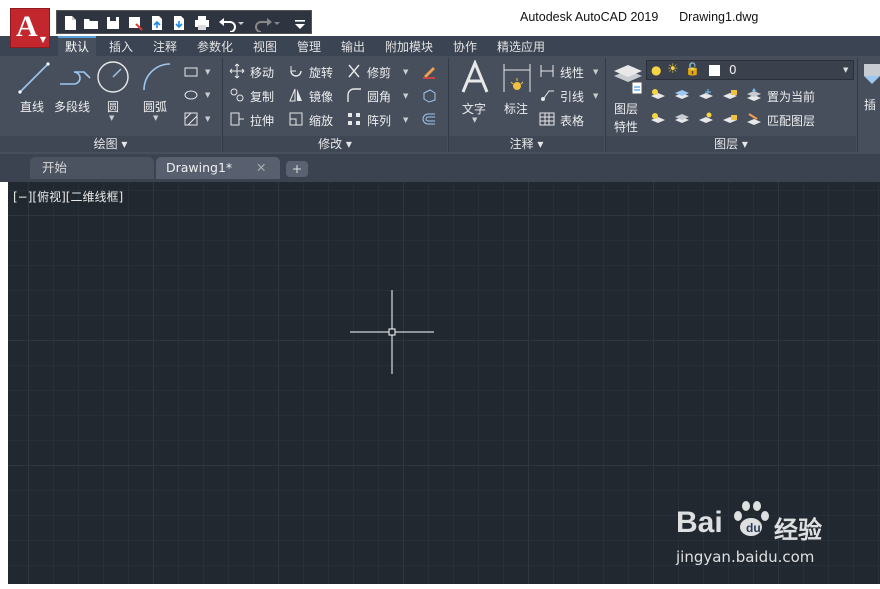 The height and width of the screenshot is (589, 880). What do you see at coordinates (871, 76) in the screenshot?
I see `insert-block-icon` at bounding box center [871, 76].